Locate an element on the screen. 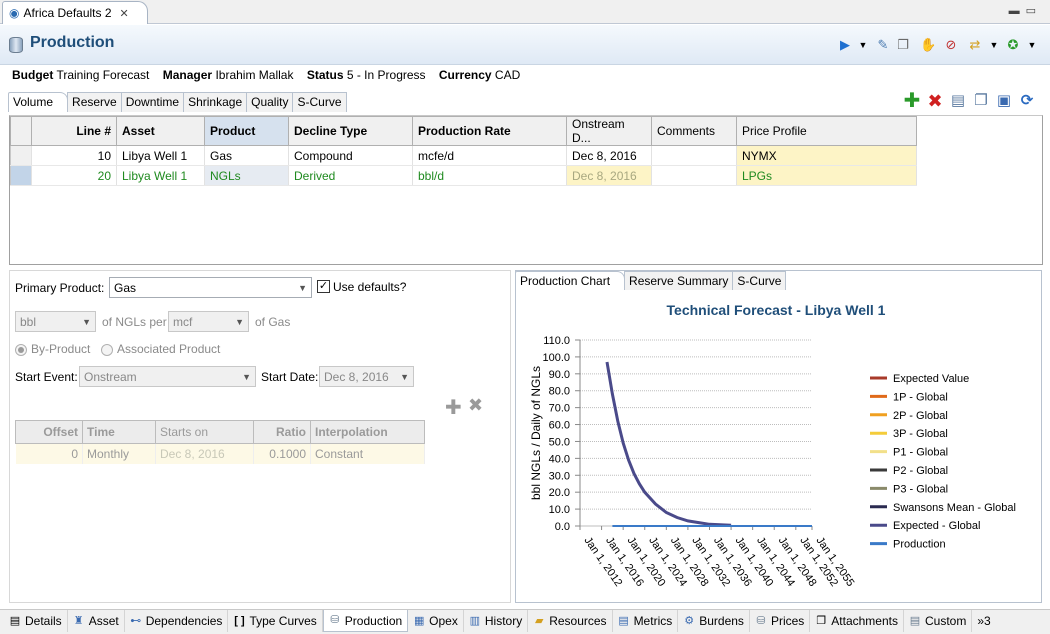  workflow-icon: ⇄ is located at coordinates (975, 45).